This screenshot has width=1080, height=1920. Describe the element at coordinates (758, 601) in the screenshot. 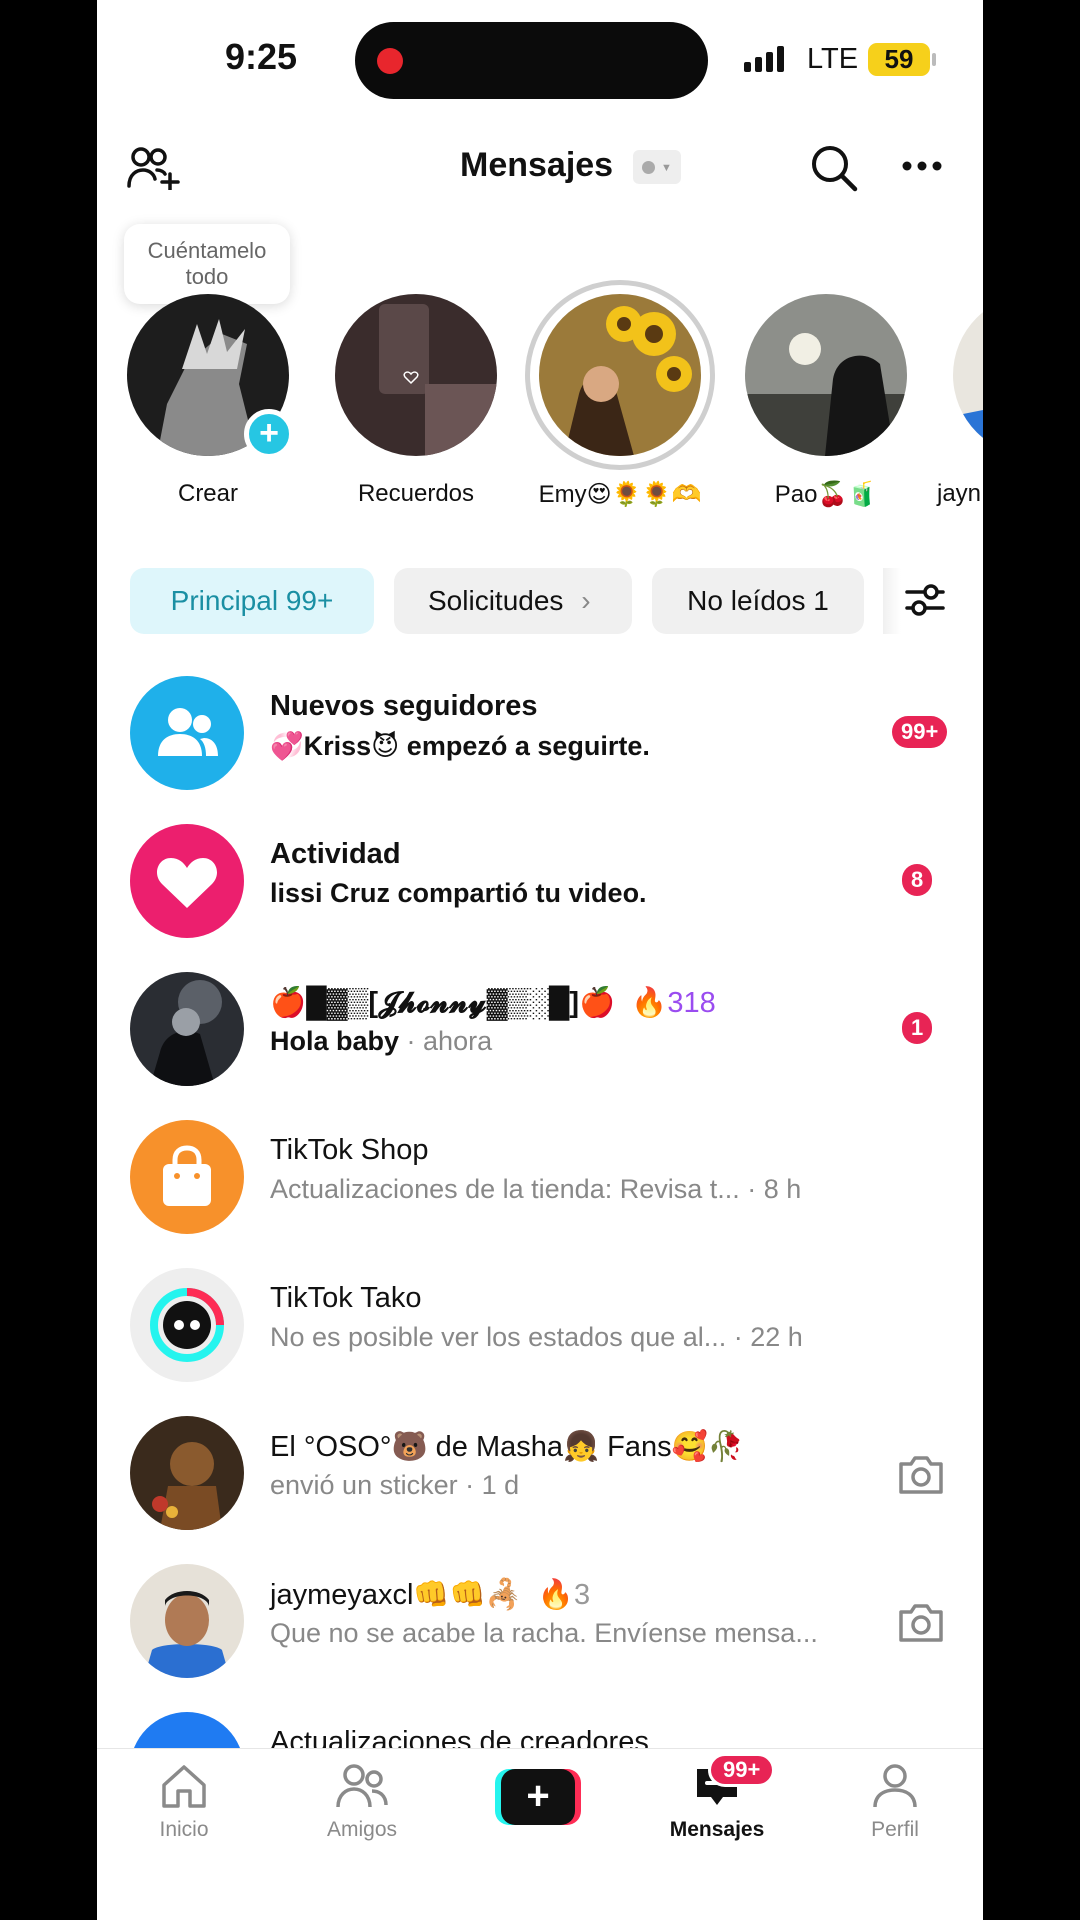

I see `tab-no-leidos: No leídos 1` at that location.